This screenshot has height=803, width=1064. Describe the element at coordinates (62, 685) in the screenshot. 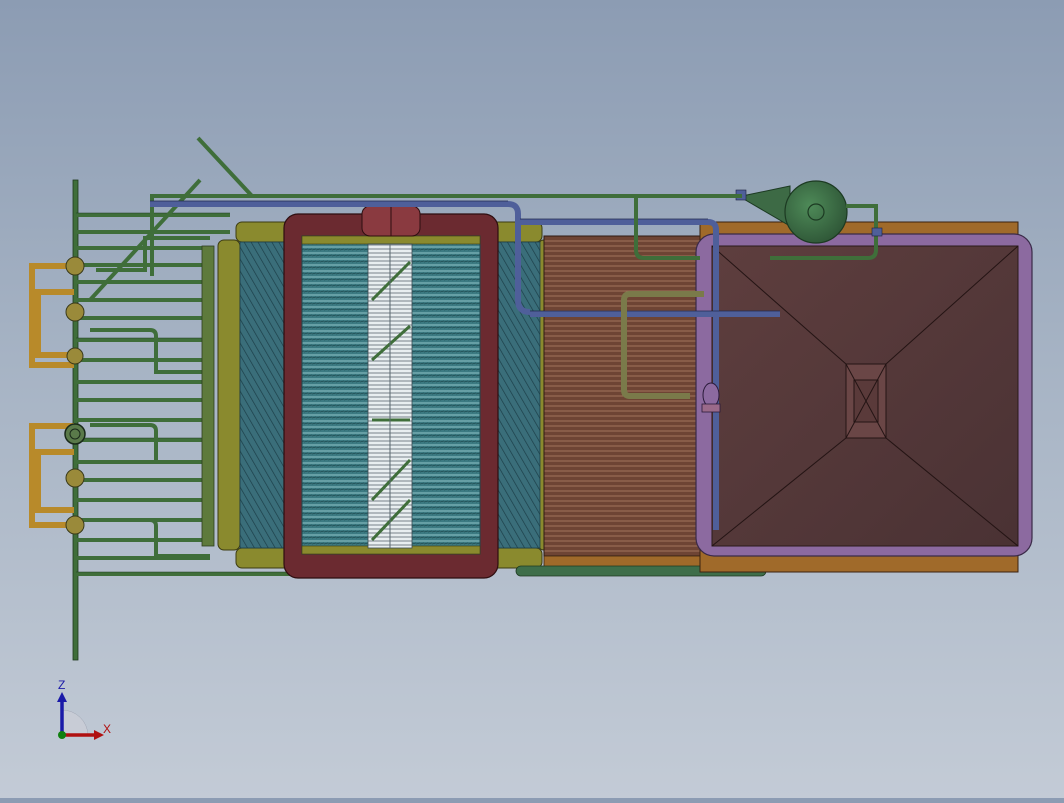

I see `triad-z-label: Z` at that location.